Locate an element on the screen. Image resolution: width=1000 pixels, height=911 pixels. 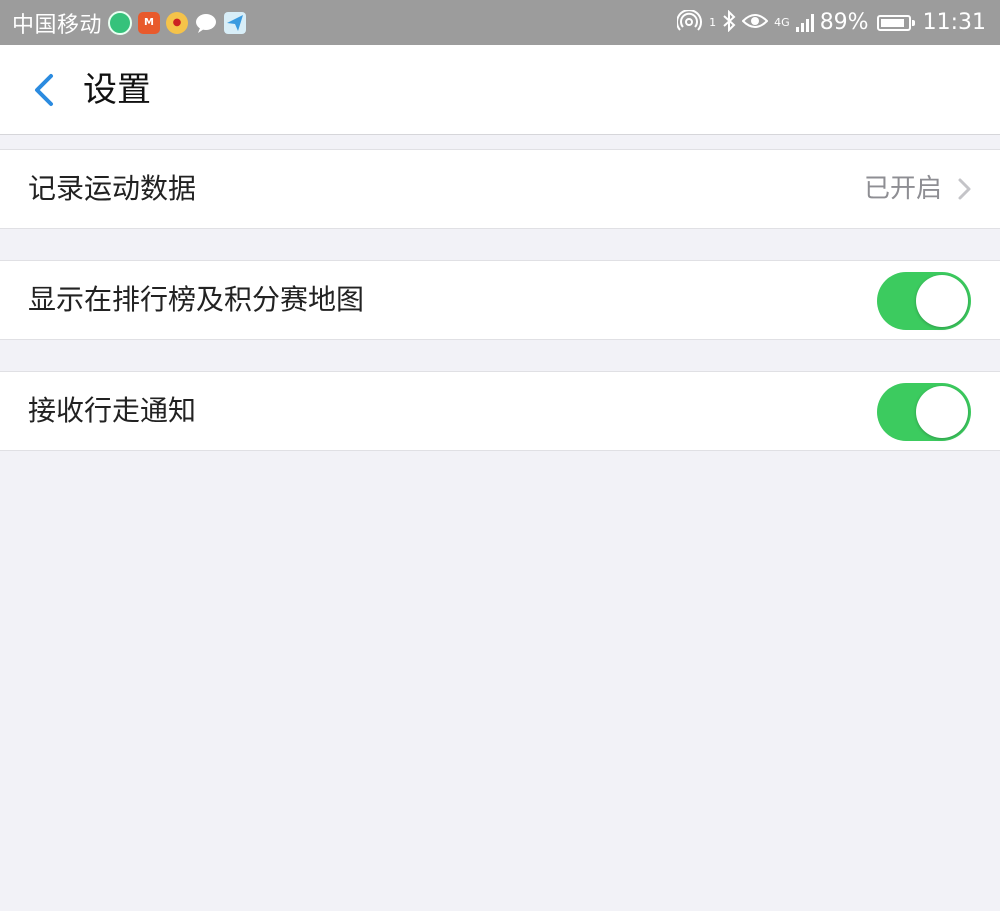
leaderboard-toggle is located at coordinates (924, 301).